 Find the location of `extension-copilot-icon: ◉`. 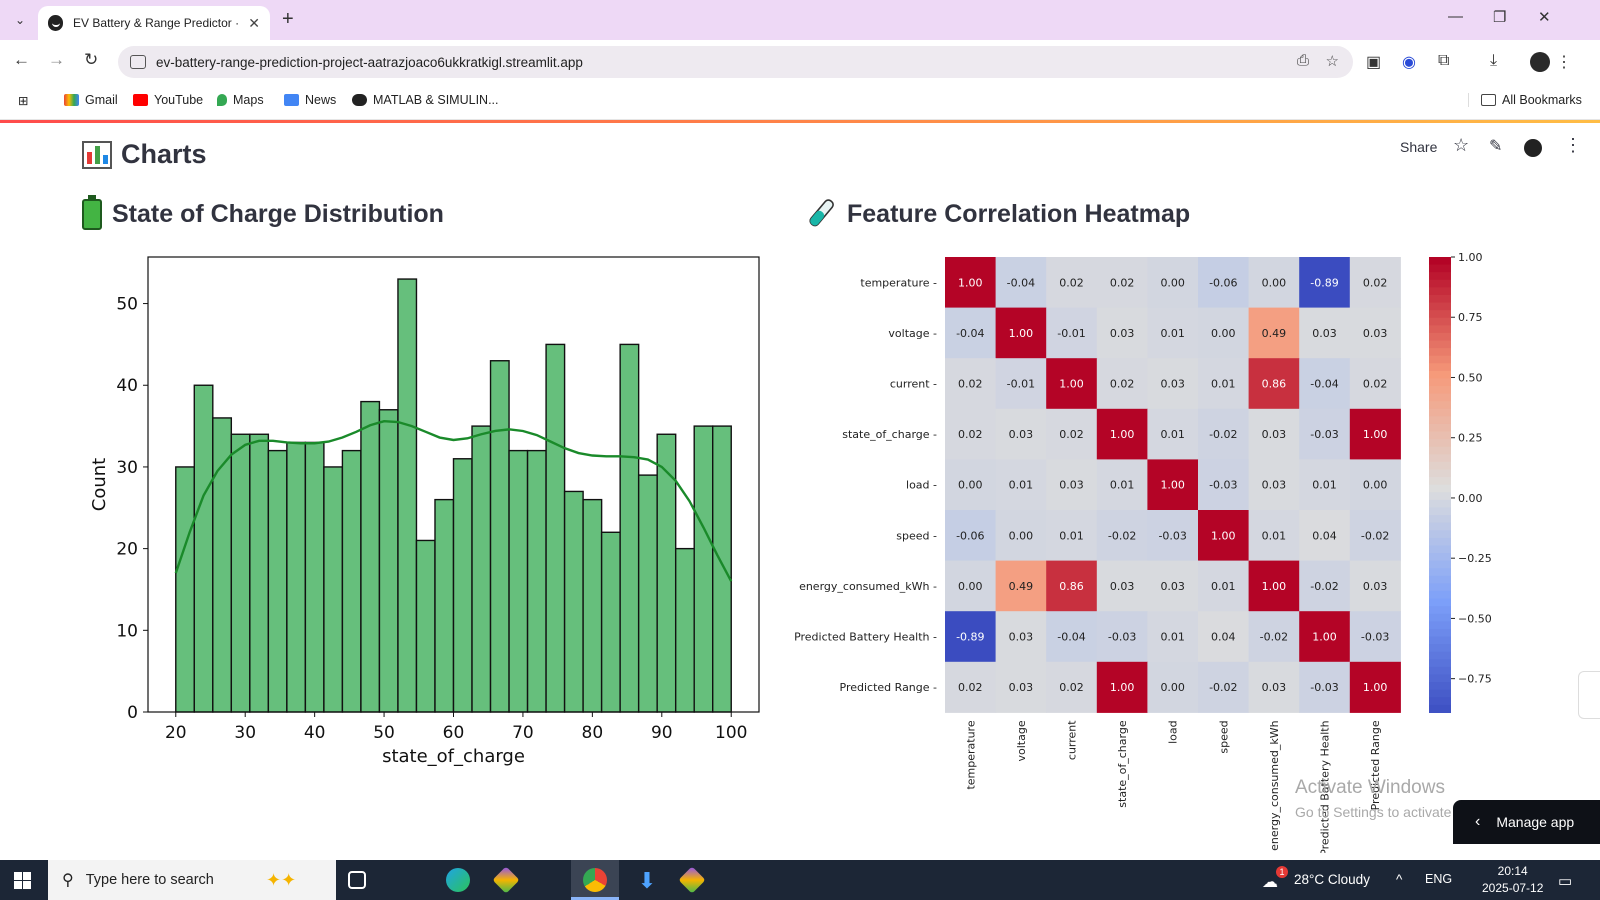

extension-copilot-icon: ◉ is located at coordinates (1409, 62).